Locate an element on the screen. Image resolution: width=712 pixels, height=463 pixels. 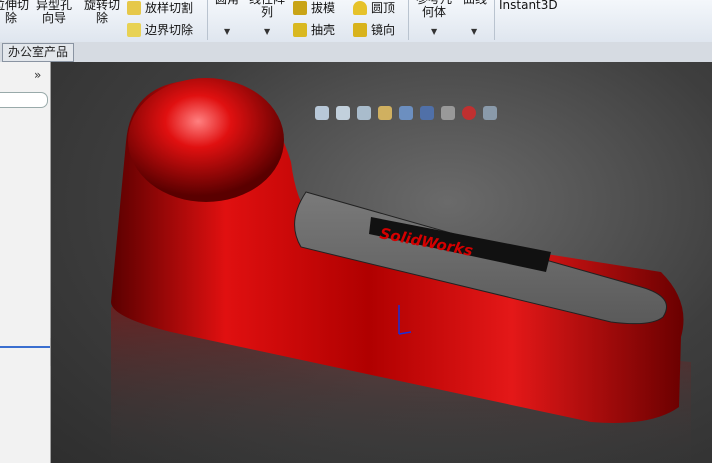
reference-geometry-button: 参考几何体 is located at coordinates (434, 9).